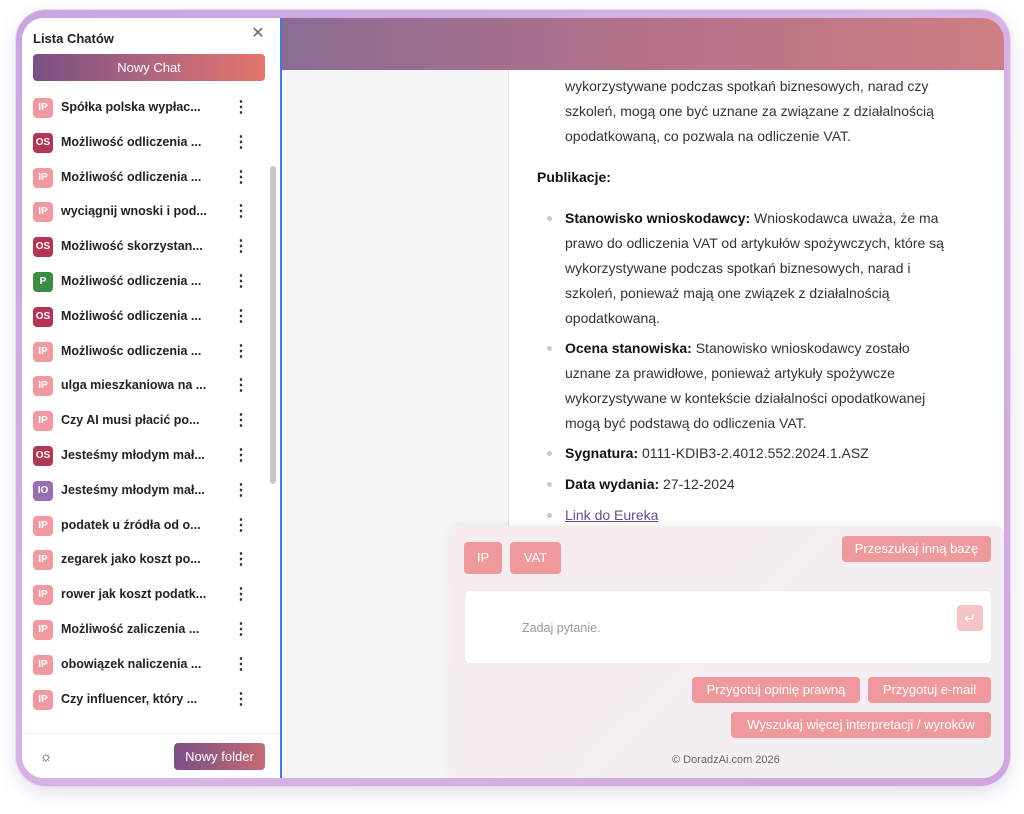 This screenshot has height=814, width=1024. I want to click on chat-list-item: IP zegarek jako koszt po... ⋮, so click(148, 559).